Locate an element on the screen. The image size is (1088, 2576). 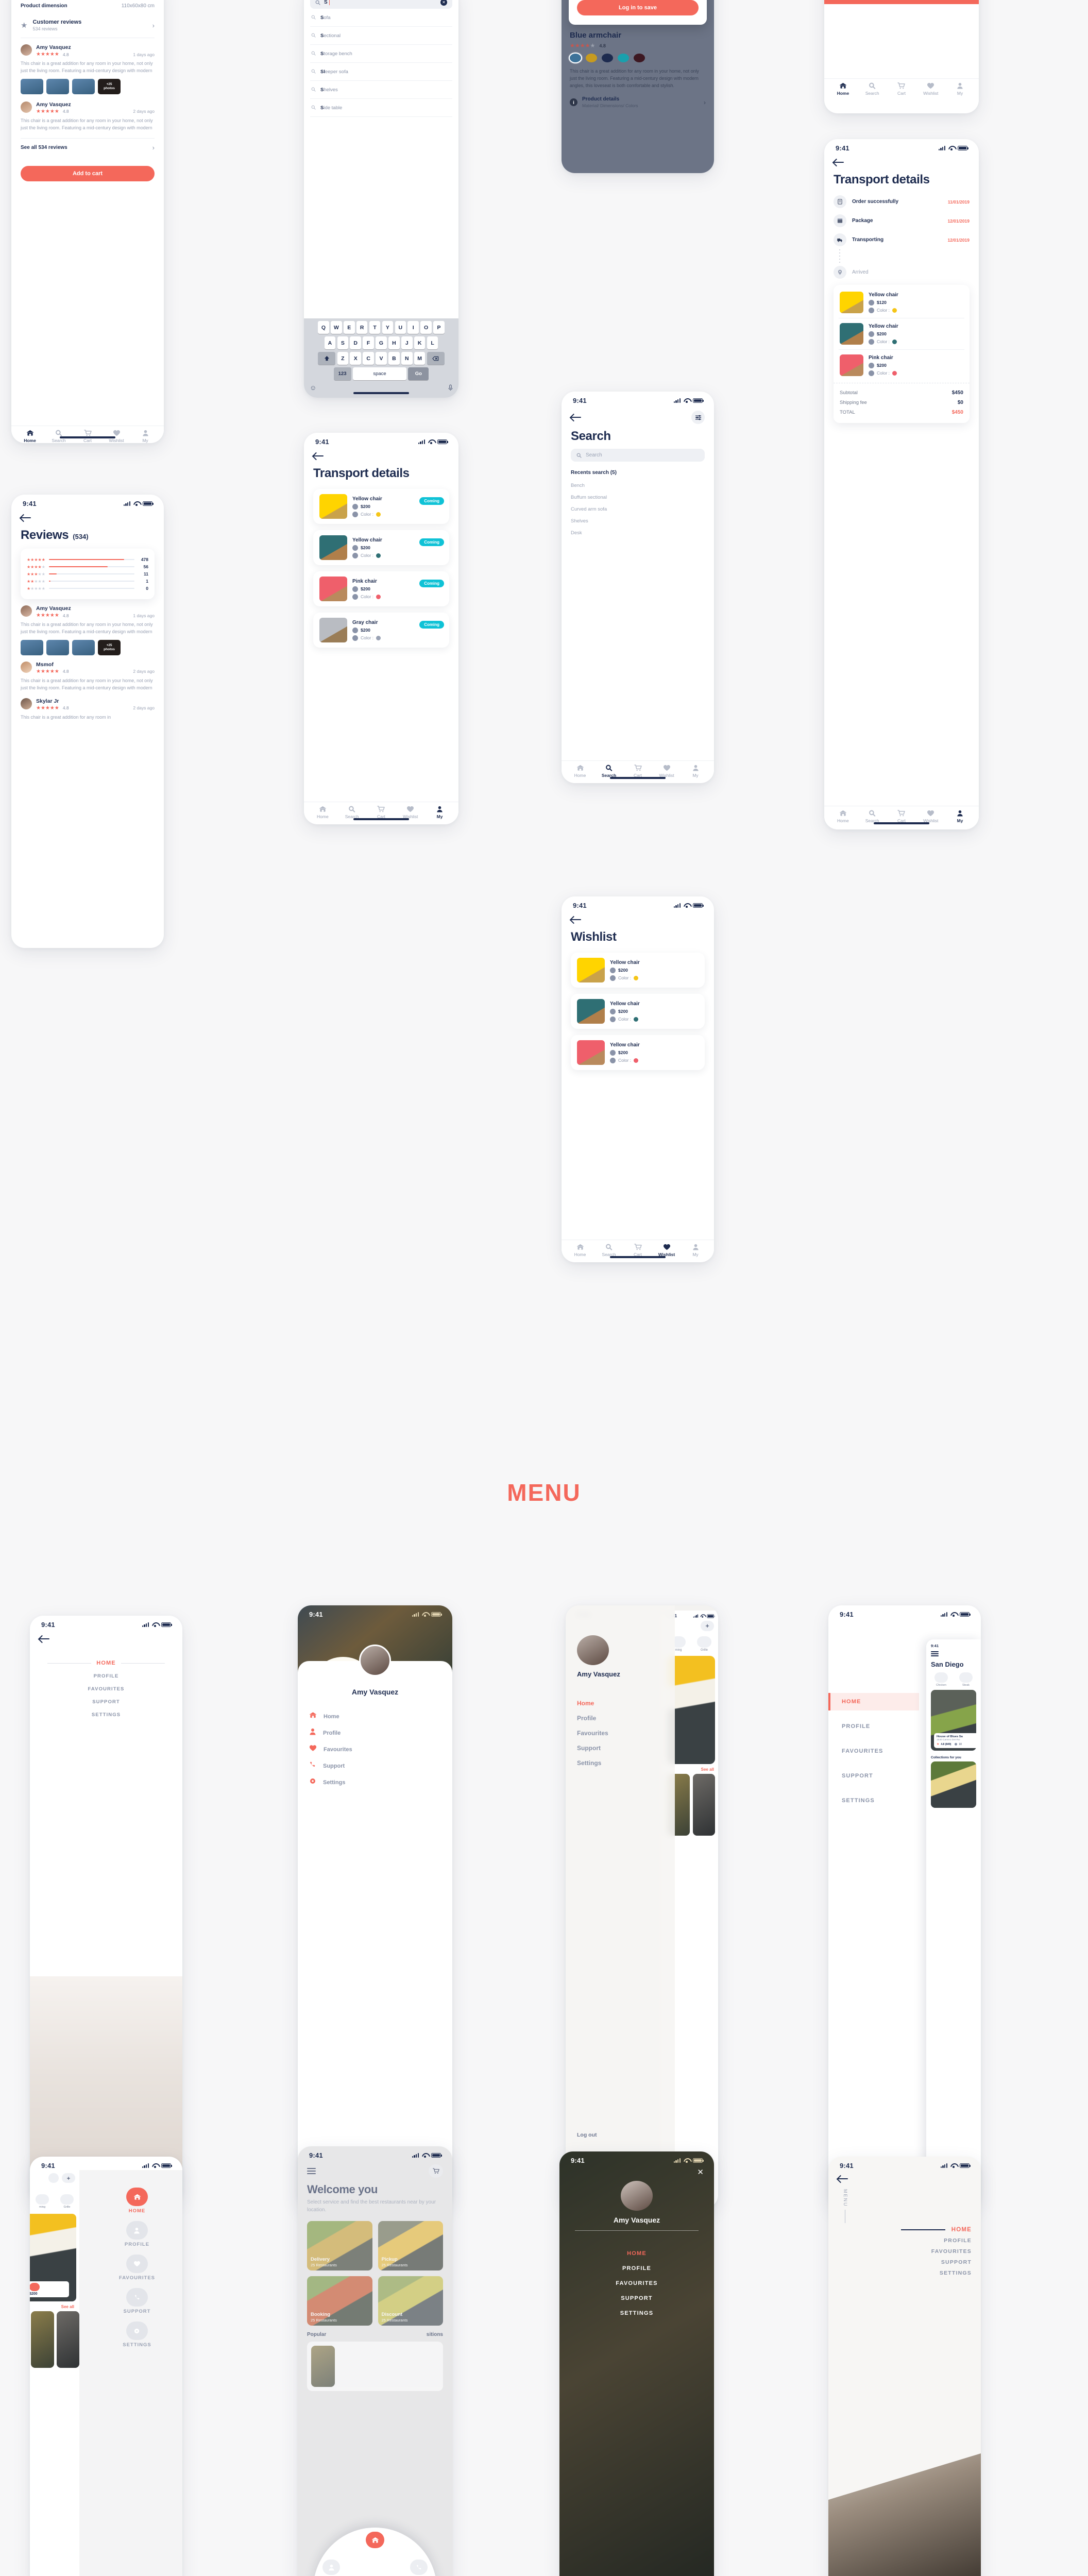
radial-profile-button is located at coordinates (331, 2567).